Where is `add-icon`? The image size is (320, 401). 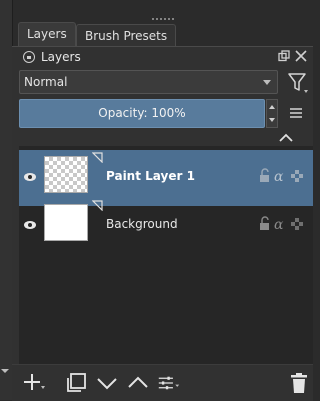
add-icon is located at coordinates (34, 383).